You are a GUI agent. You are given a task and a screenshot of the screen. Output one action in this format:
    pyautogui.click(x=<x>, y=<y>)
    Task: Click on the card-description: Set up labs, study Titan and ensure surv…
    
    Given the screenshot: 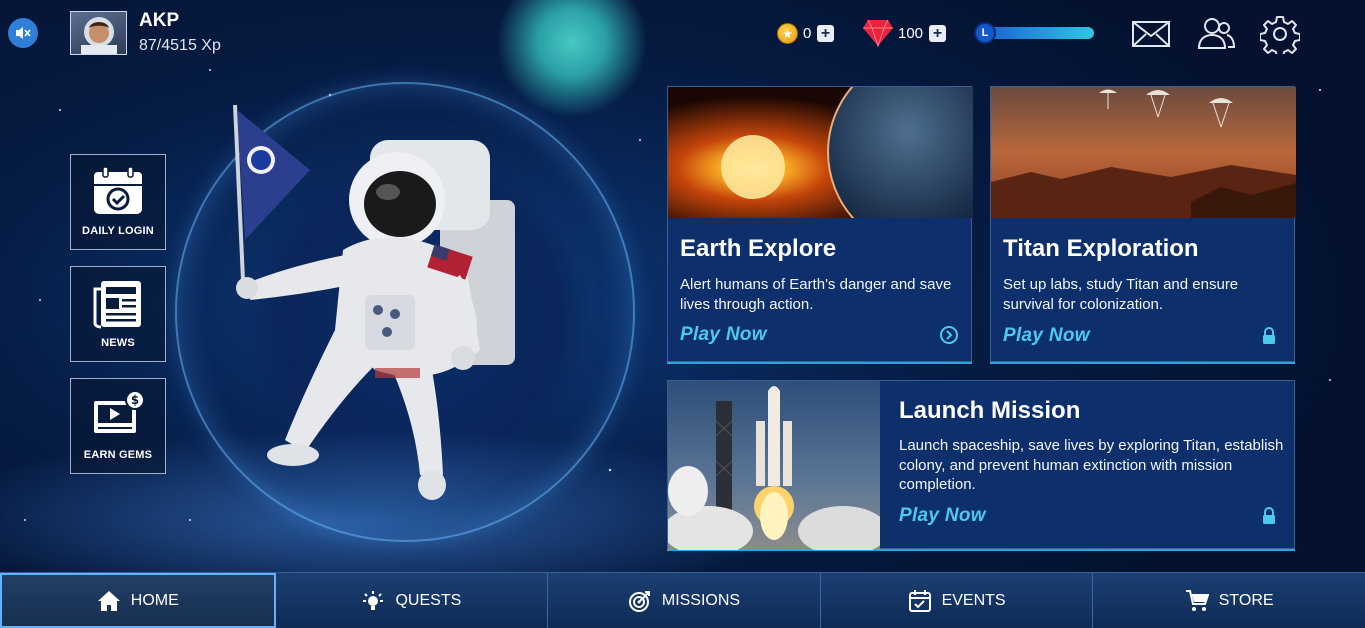 What is the action you would take?
    pyautogui.click(x=1121, y=294)
    